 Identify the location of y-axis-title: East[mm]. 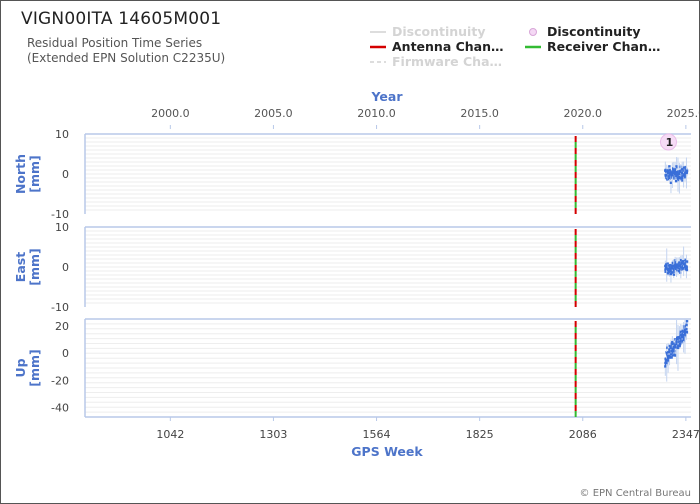
(27, 266).